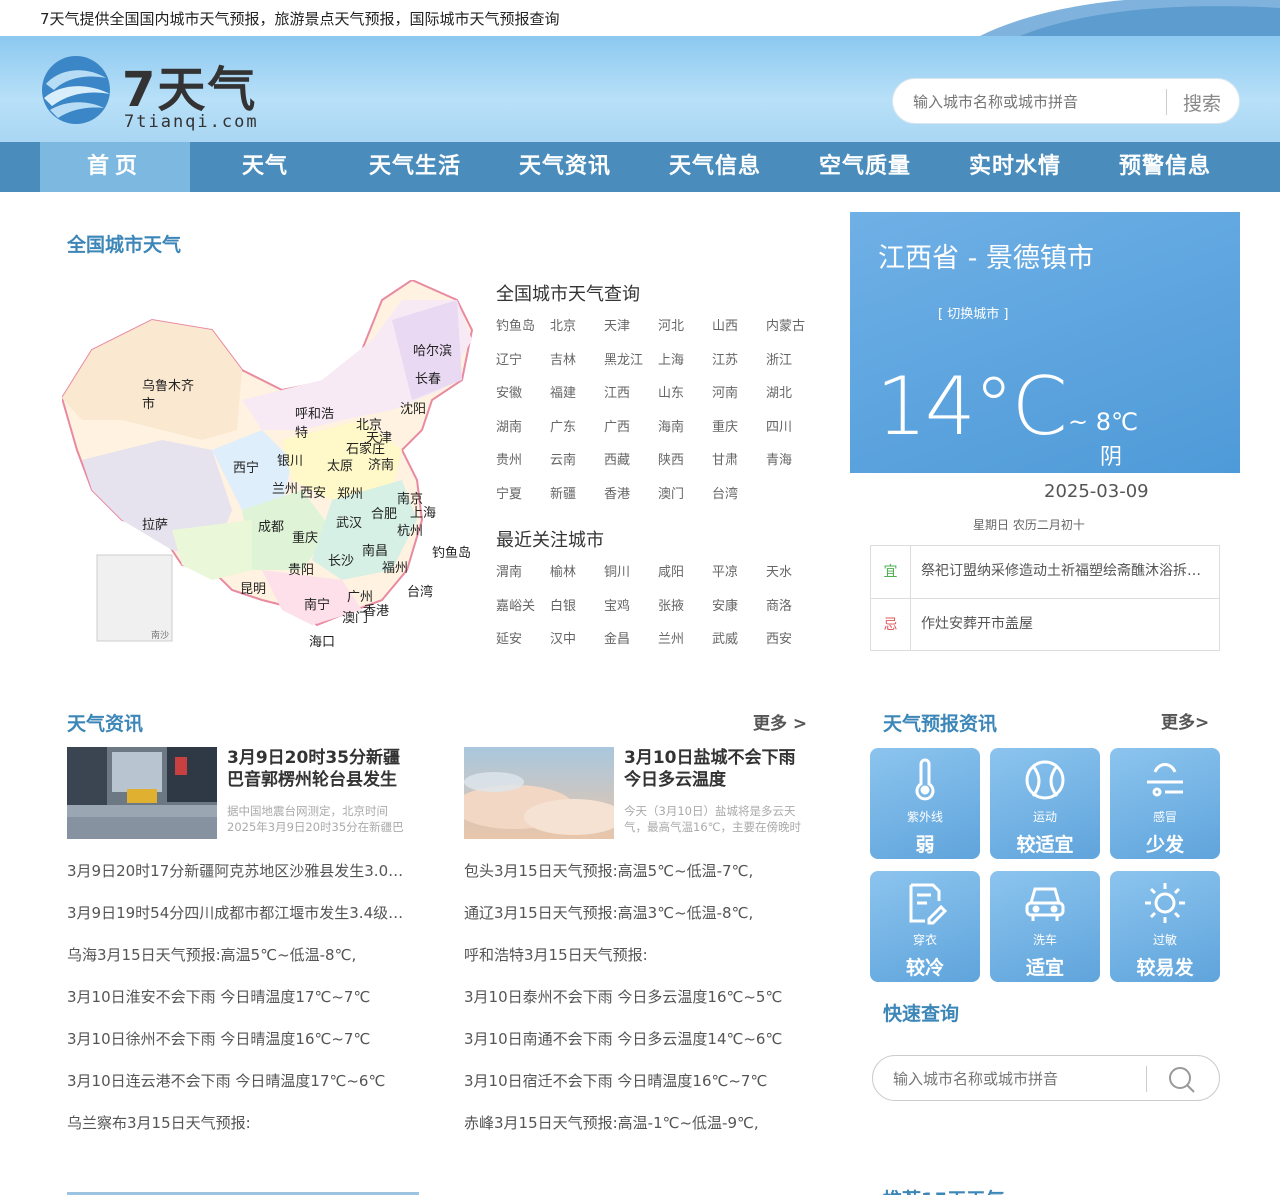 This screenshot has height=1195, width=1280. I want to click on province-link: 上海, so click(685, 368).